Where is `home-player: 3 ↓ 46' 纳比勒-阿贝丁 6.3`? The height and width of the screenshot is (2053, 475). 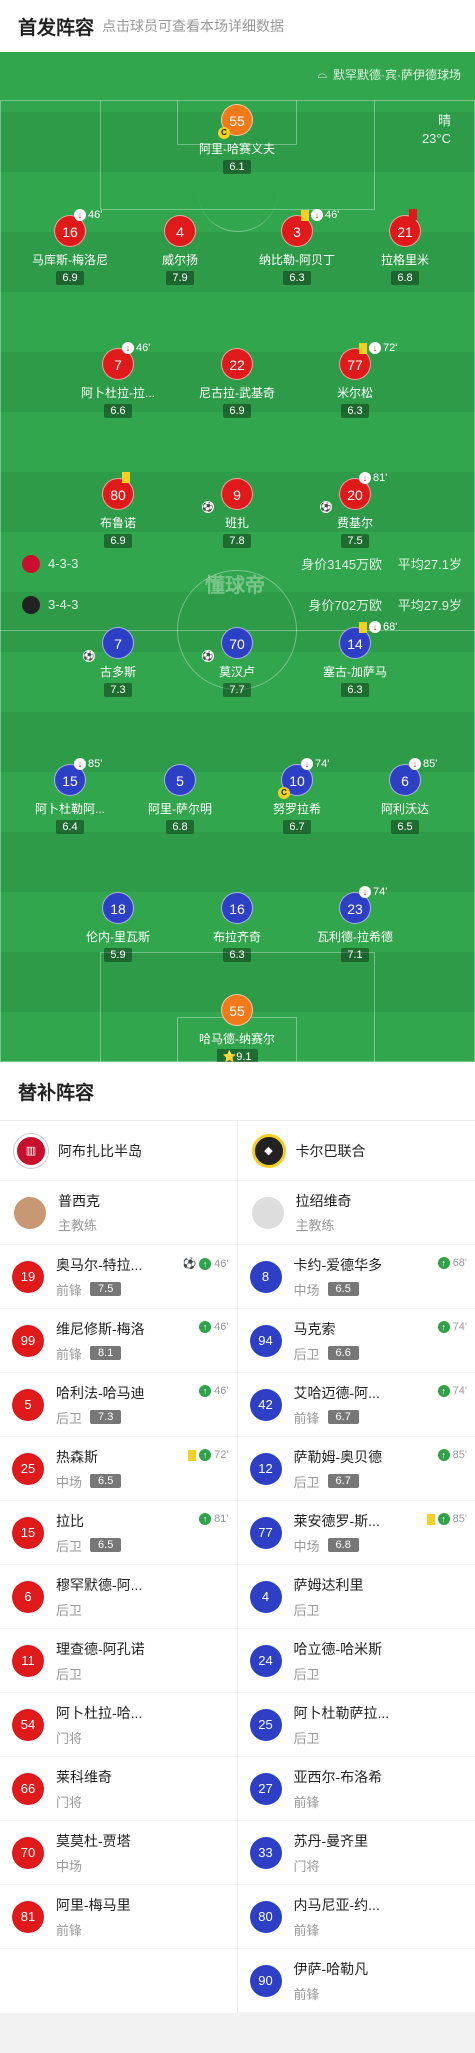 home-player: 3 ↓ 46' 纳比勒-阿贝丁 6.3 is located at coordinates (297, 247).